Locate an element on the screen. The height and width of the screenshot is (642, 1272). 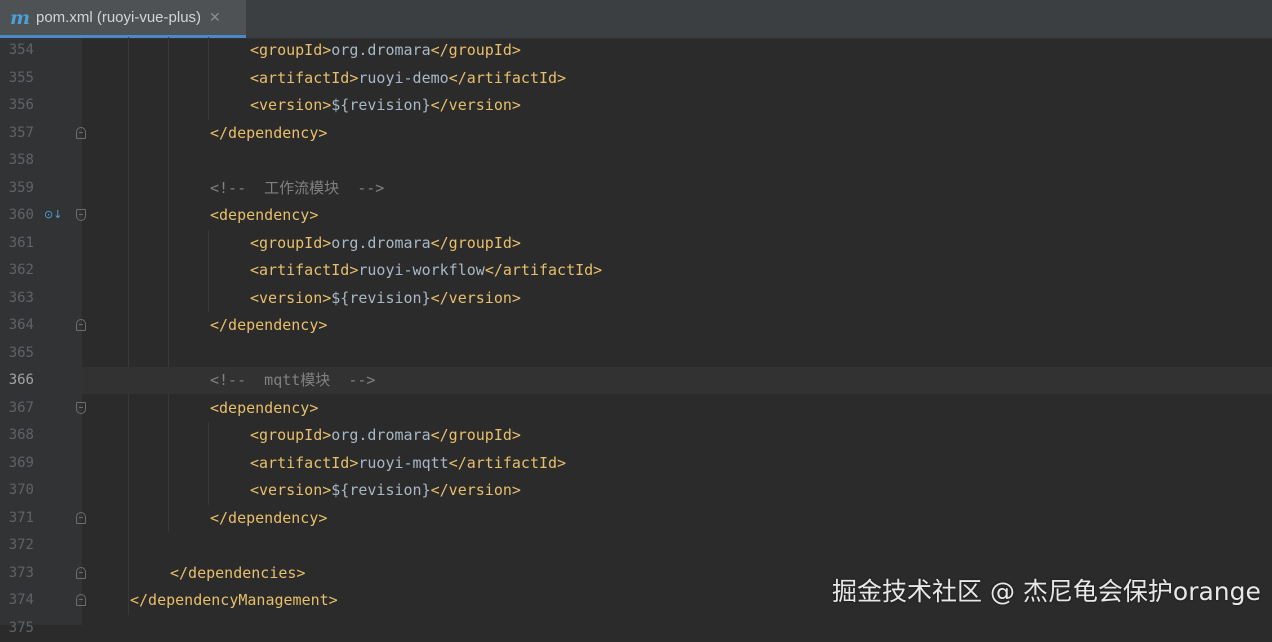
line-number: 371 is located at coordinates (21, 517).